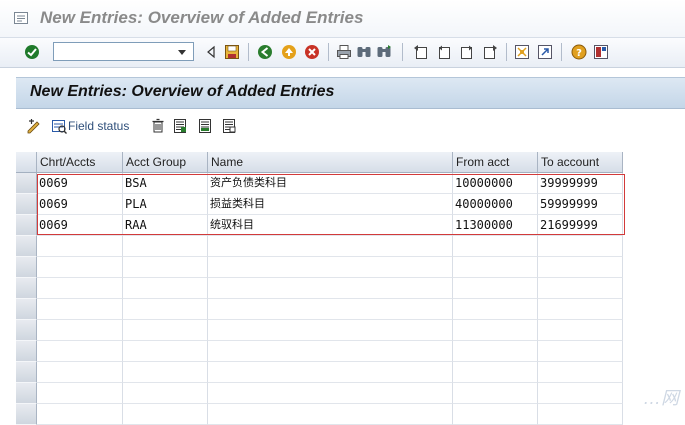 The image size is (685, 425). What do you see at coordinates (312, 52) in the screenshot?
I see `cancel-icon` at bounding box center [312, 52].